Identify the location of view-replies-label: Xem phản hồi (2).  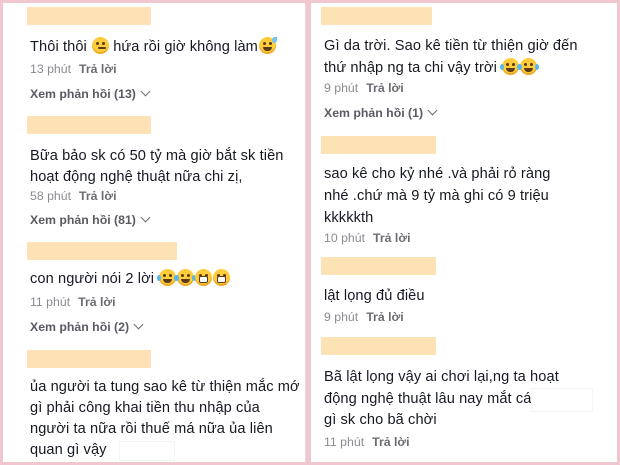
(80, 327).